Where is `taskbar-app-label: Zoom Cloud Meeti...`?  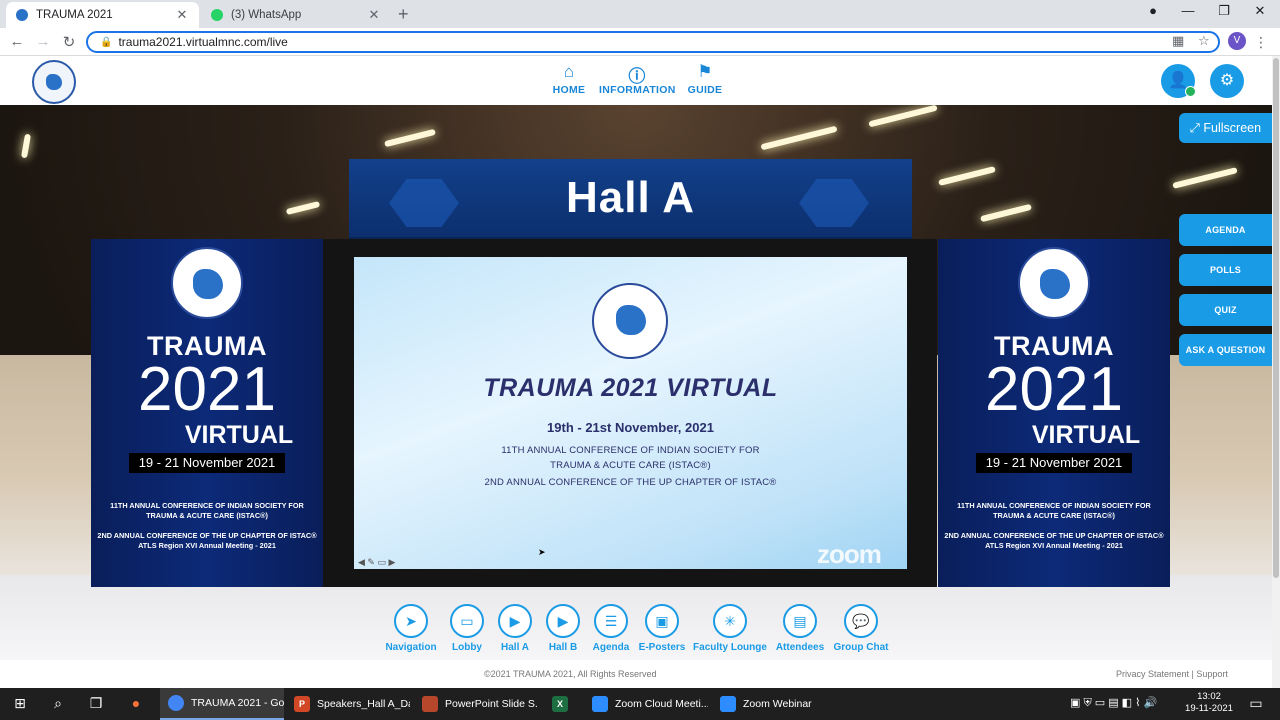 taskbar-app-label: Zoom Cloud Meeti... is located at coordinates (661, 704).